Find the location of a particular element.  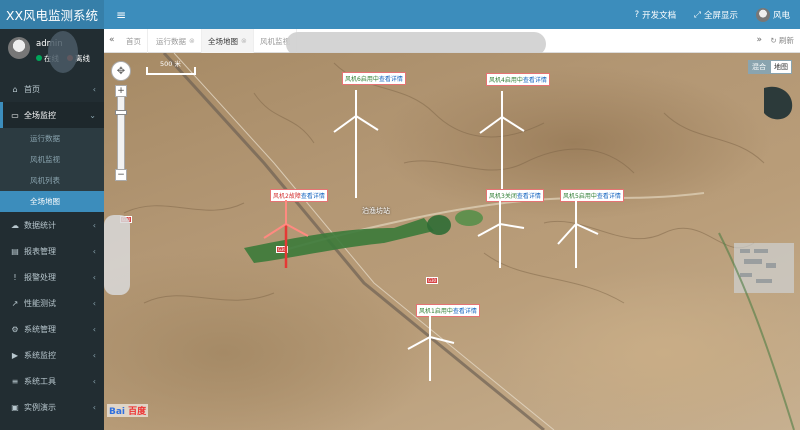

refresh-icon: ↻ is located at coordinates (773, 40).